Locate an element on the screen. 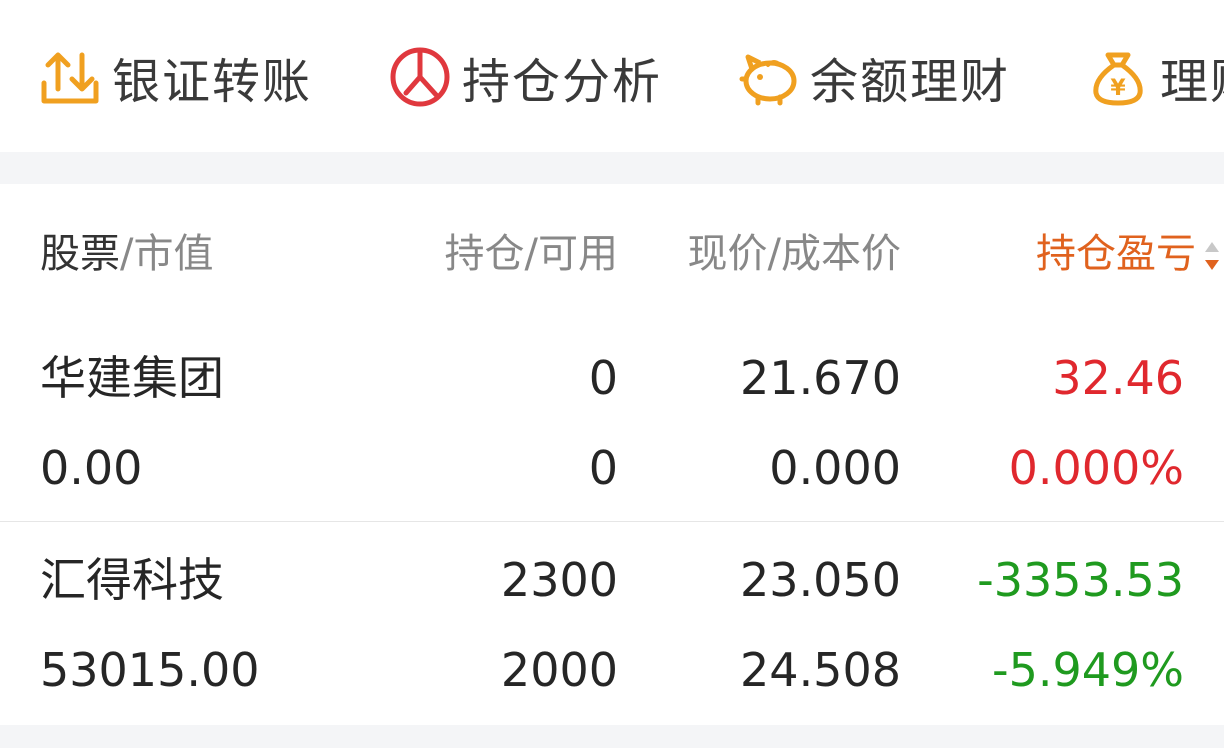  market-value: 53015.00 is located at coordinates (150, 670).